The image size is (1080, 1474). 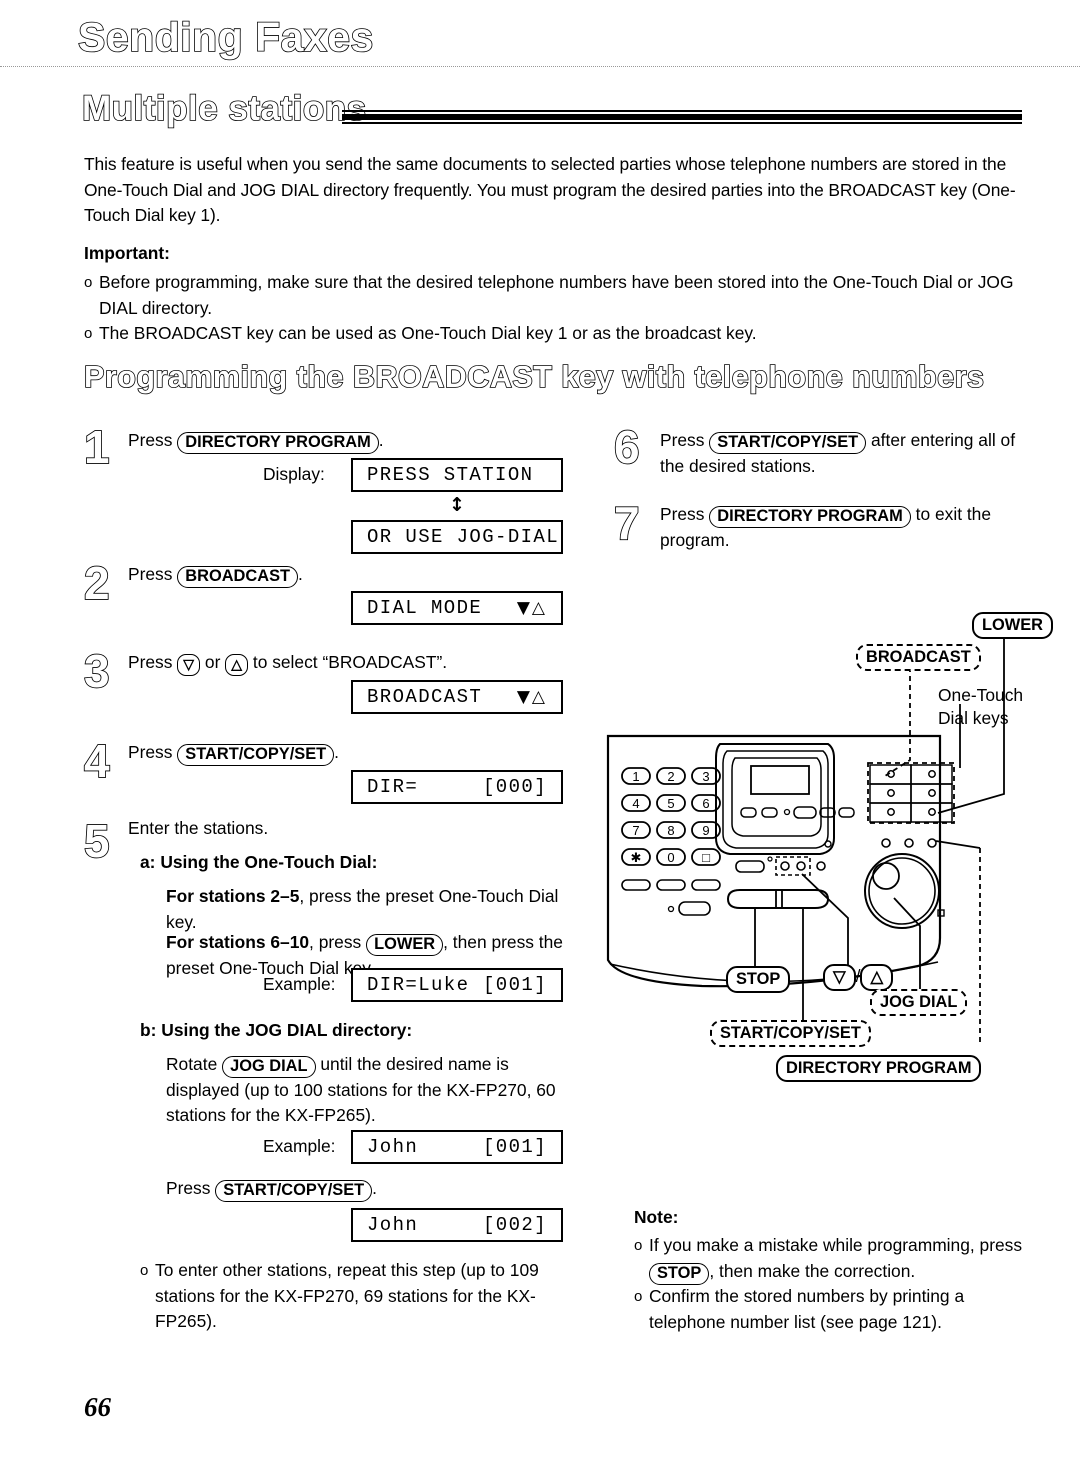 I want to click on key-jog-dial: JOG DIAL, so click(x=269, y=1067).